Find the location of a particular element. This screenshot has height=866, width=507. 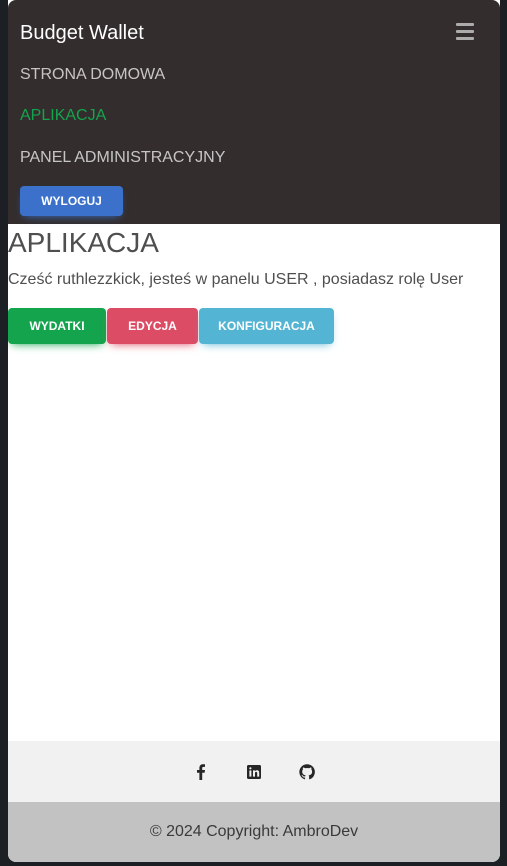

expenses-button: WYDATKI is located at coordinates (57, 326).